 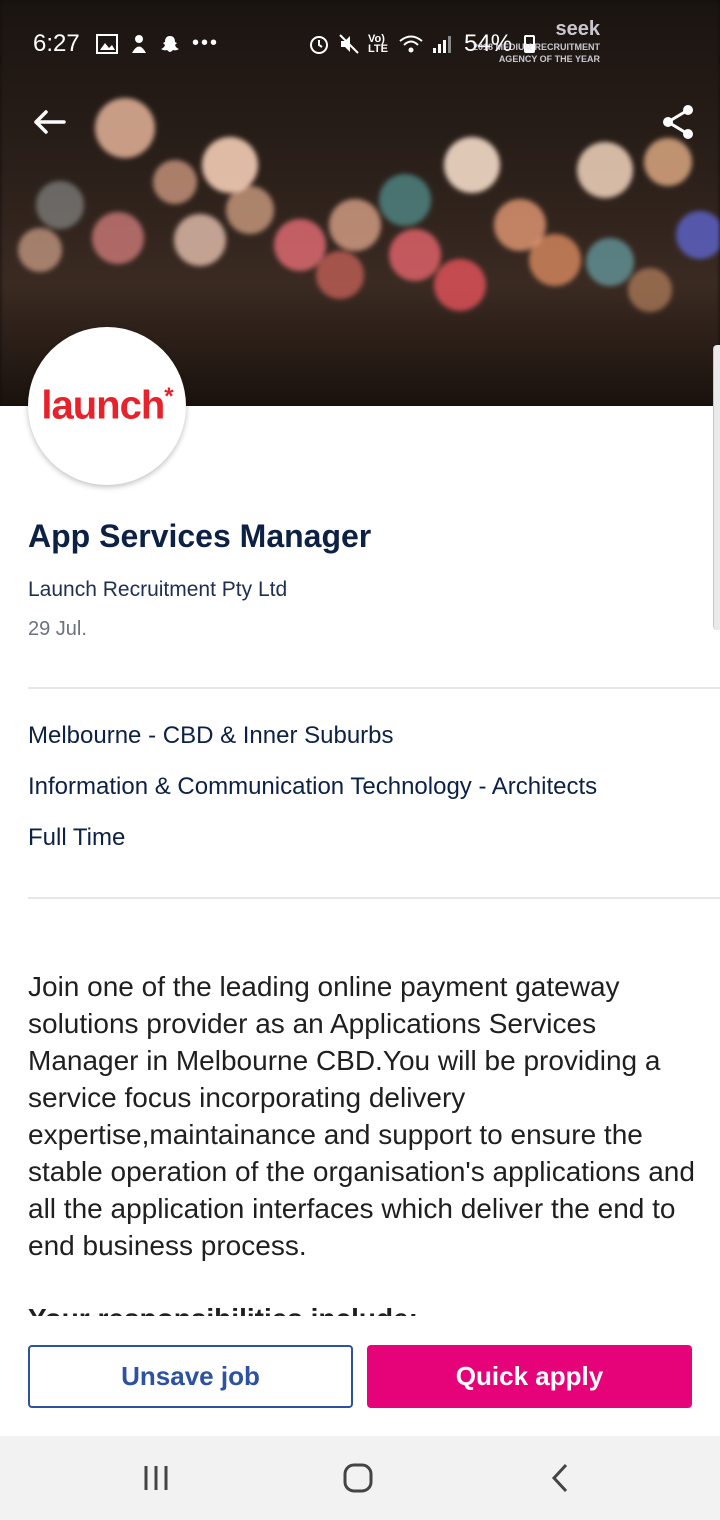 I want to click on recent-apps-button, so click(x=156, y=1478).